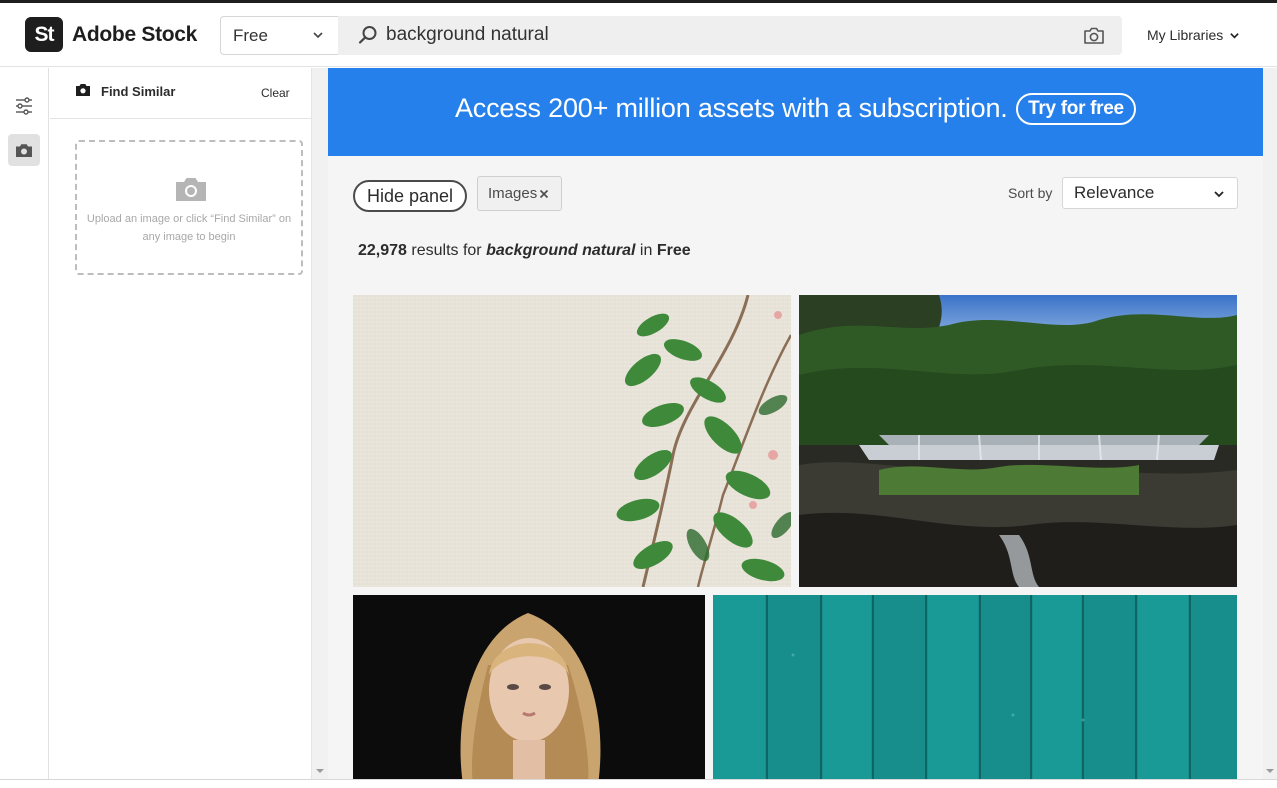 This screenshot has height=788, width=1277. What do you see at coordinates (250, 35) in the screenshot?
I see `license-dropdown-value: Free` at bounding box center [250, 35].